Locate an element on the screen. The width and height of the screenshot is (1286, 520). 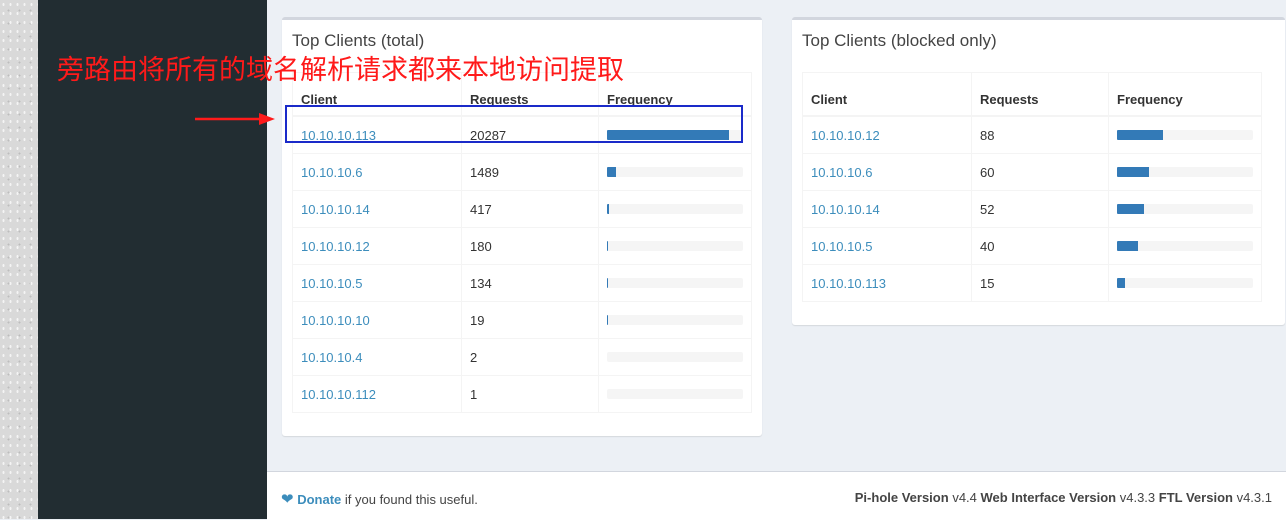
table-row: 10.10.10.5 40 is located at coordinates (1032, 246).